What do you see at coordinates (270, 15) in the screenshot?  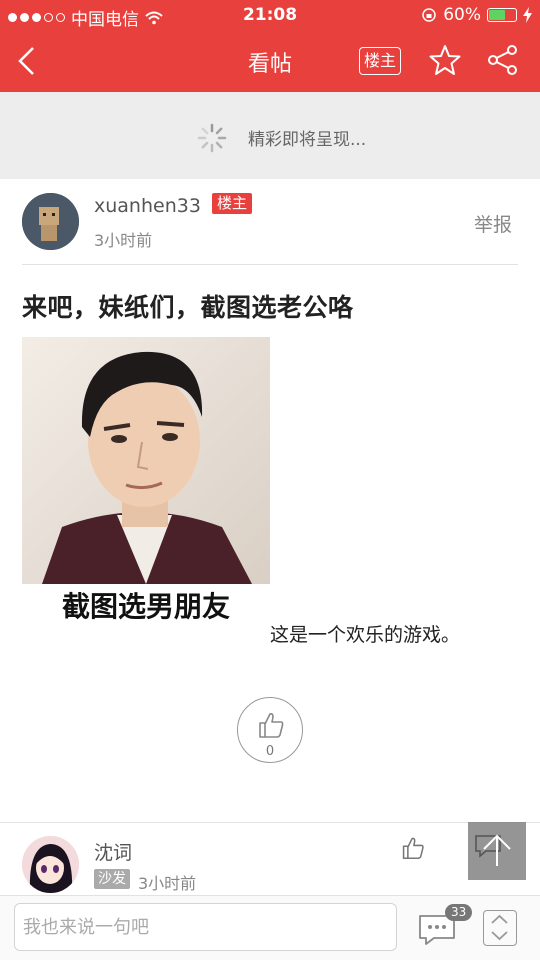 I see `status-bar: 中国电信 21:08 60%` at bounding box center [270, 15].